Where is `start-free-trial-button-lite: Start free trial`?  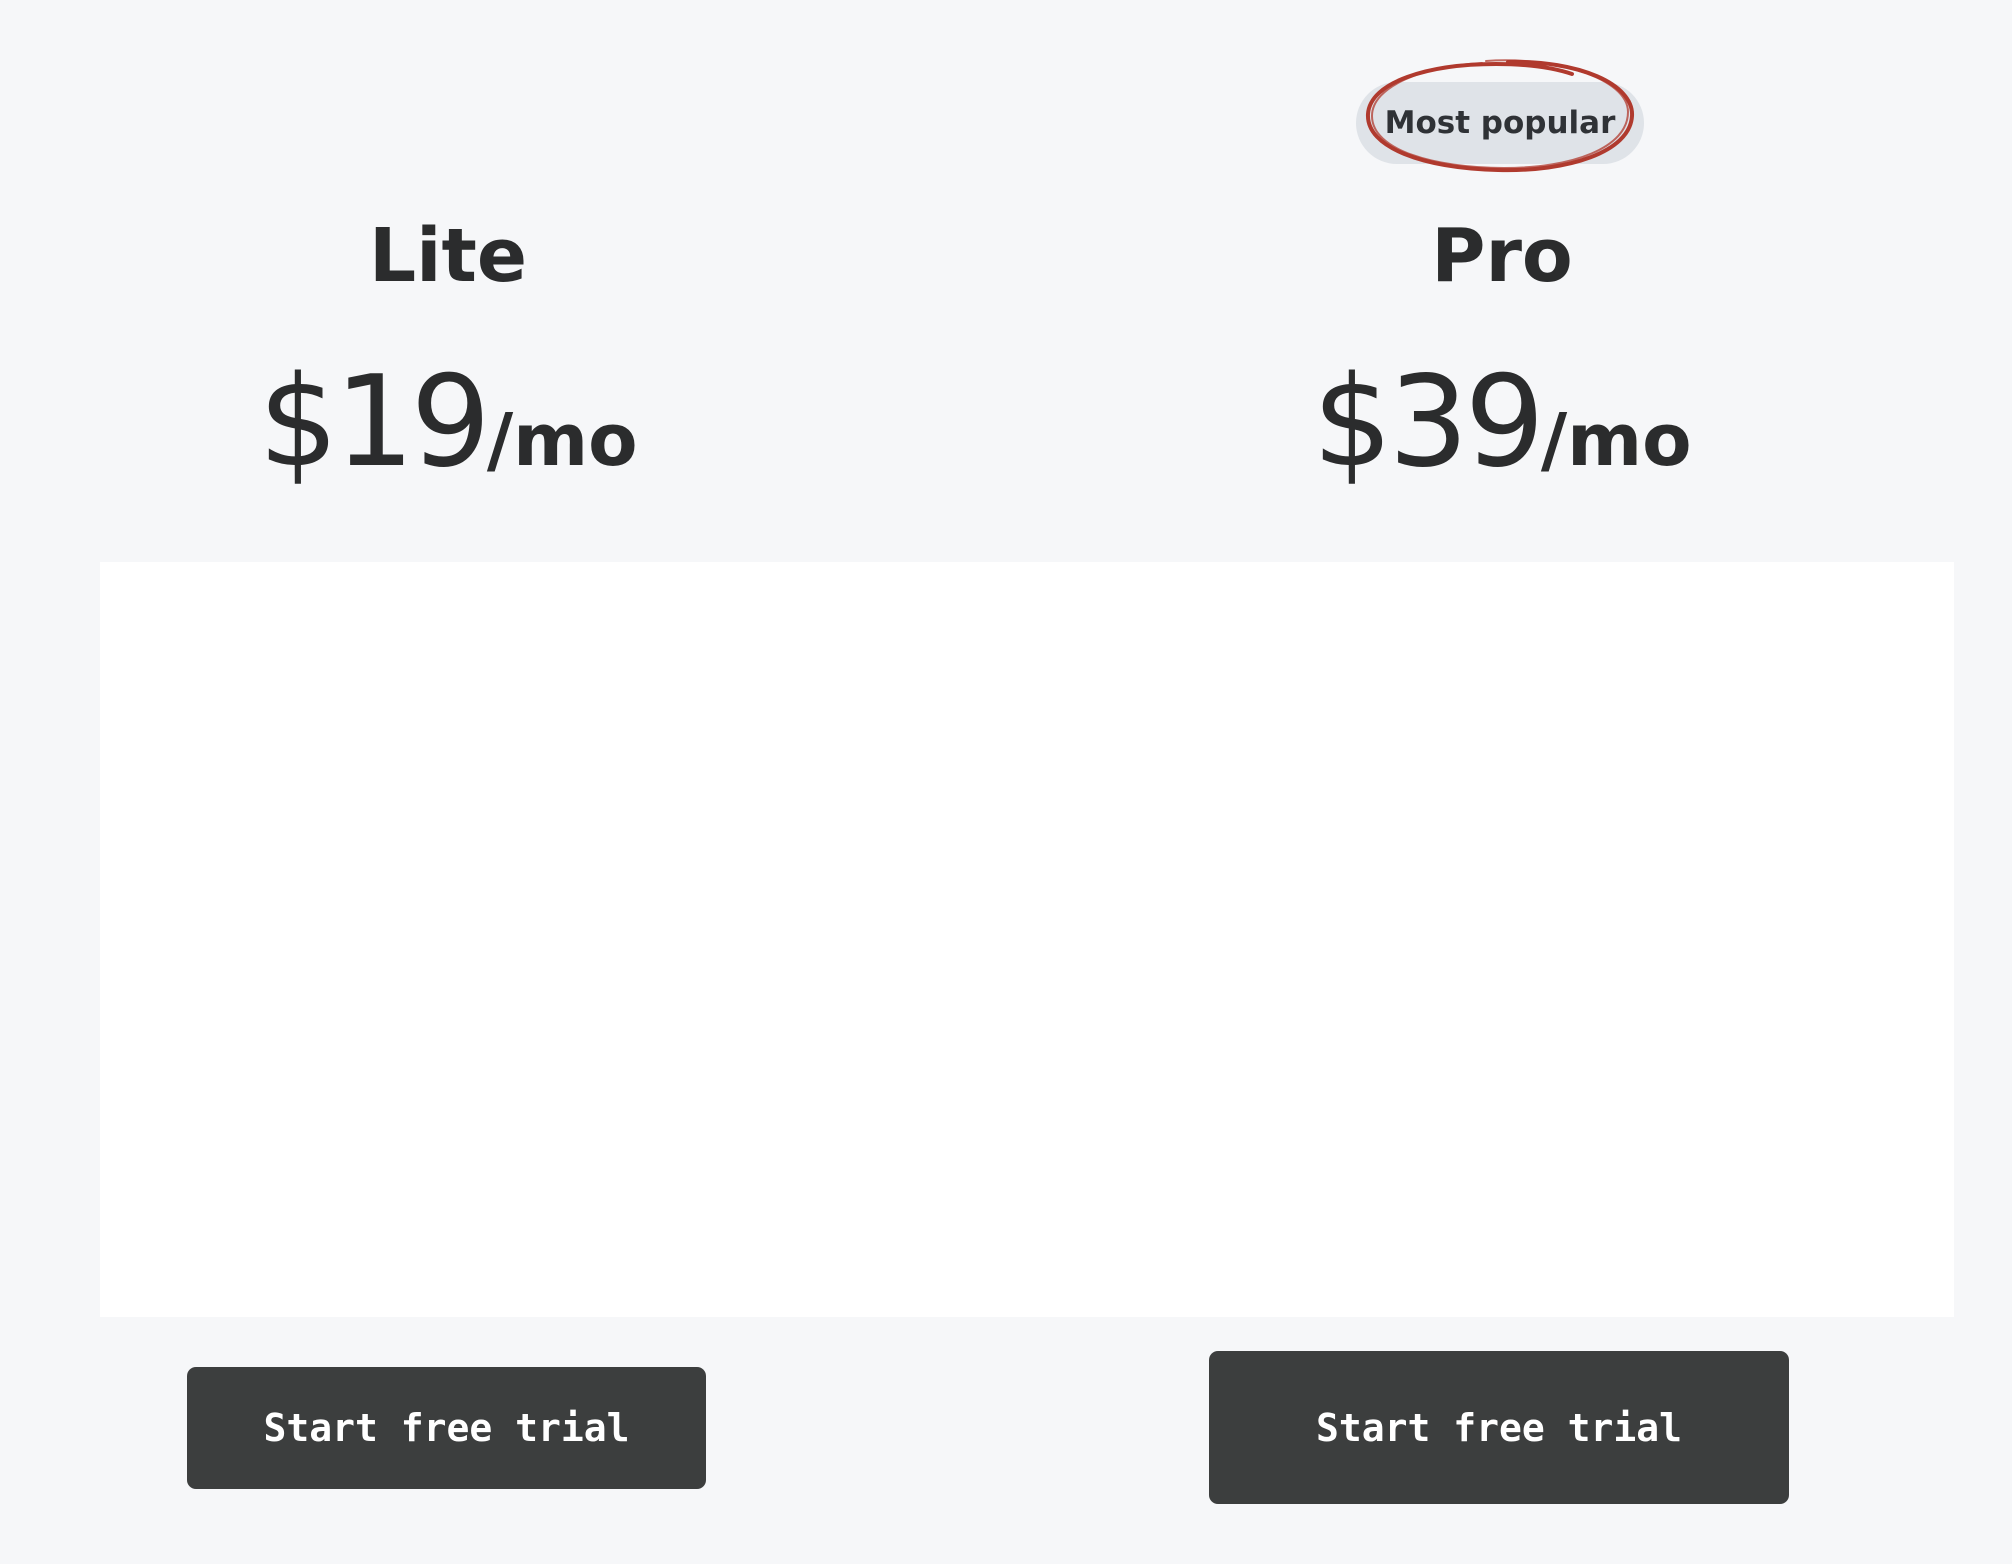
start-free-trial-button-lite: Start free trial is located at coordinates (446, 1428).